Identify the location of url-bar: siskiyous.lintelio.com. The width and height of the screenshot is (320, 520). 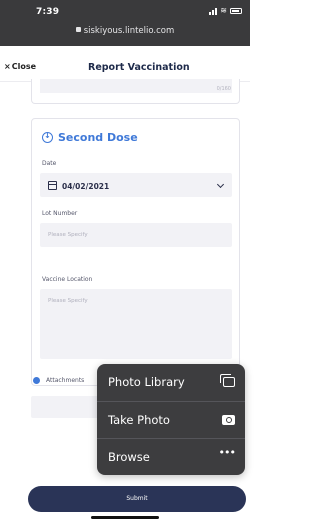
(125, 31).